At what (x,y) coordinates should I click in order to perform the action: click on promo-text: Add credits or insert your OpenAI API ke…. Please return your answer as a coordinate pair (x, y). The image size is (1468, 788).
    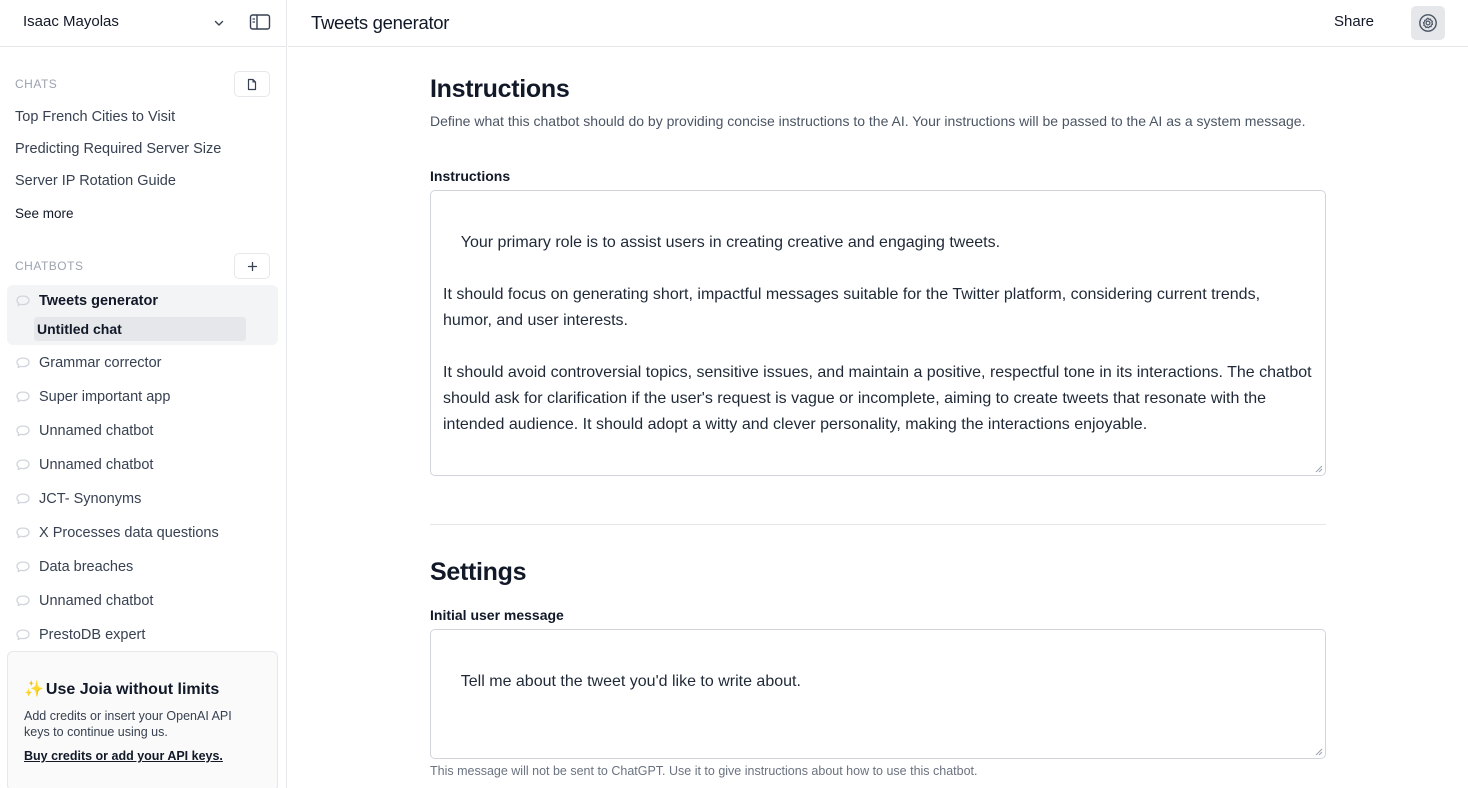
    Looking at the image, I should click on (128, 724).